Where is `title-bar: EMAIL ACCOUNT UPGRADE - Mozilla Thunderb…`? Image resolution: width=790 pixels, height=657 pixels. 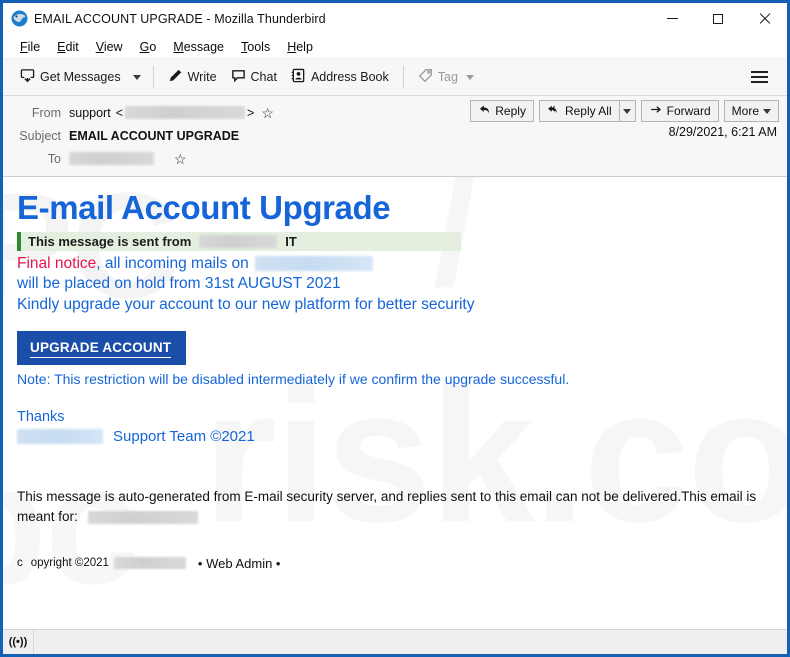 title-bar: EMAIL ACCOUNT UPGRADE - Mozilla Thunderb… is located at coordinates (395, 19).